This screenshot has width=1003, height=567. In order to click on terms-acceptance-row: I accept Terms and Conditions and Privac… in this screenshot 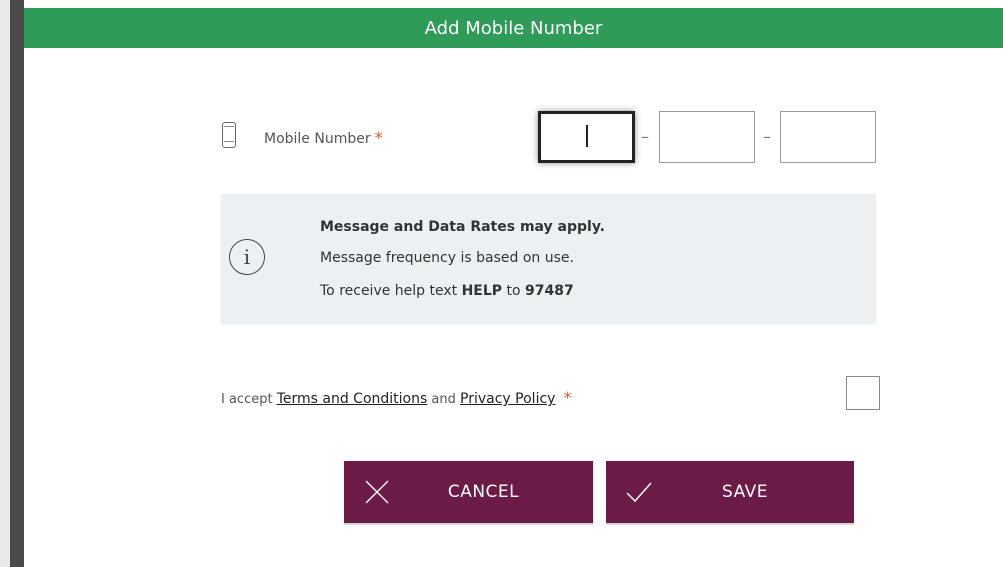, I will do `click(396, 397)`.